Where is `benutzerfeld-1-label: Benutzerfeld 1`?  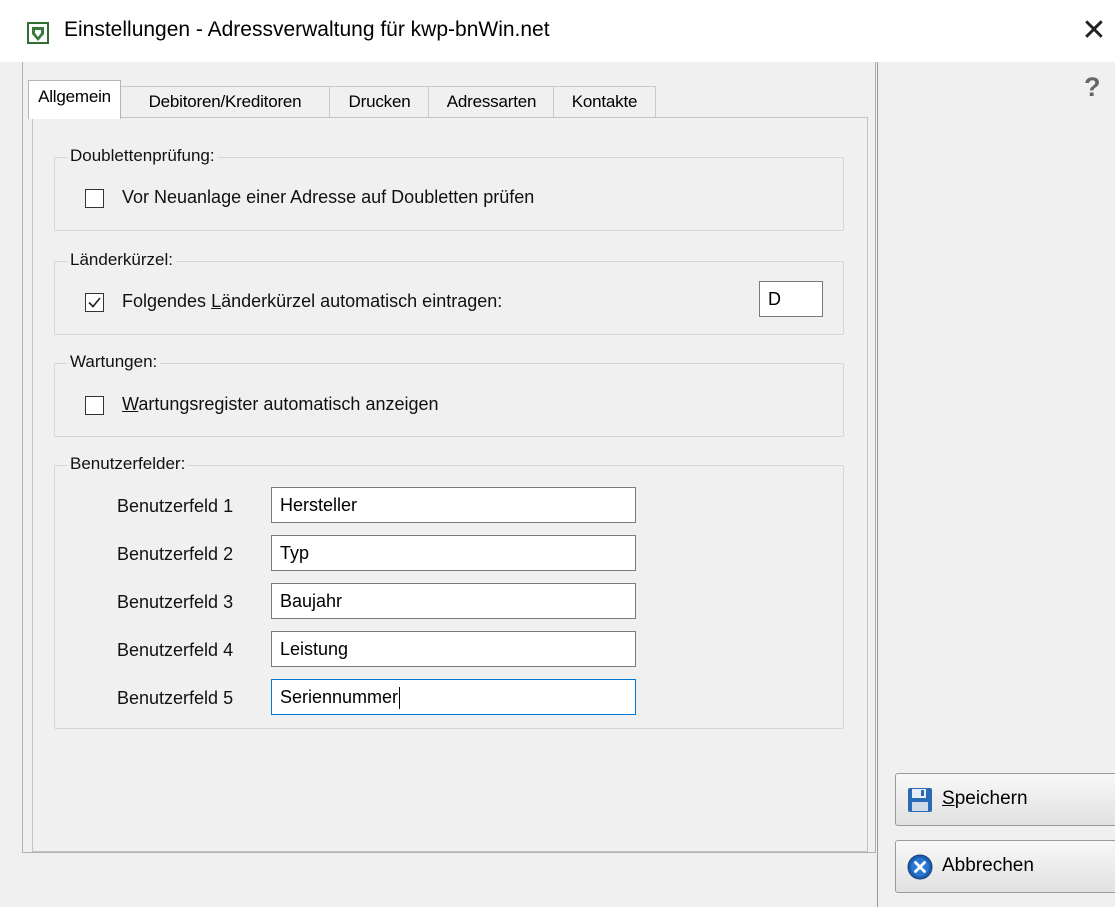 benutzerfeld-1-label: Benutzerfeld 1 is located at coordinates (175, 506).